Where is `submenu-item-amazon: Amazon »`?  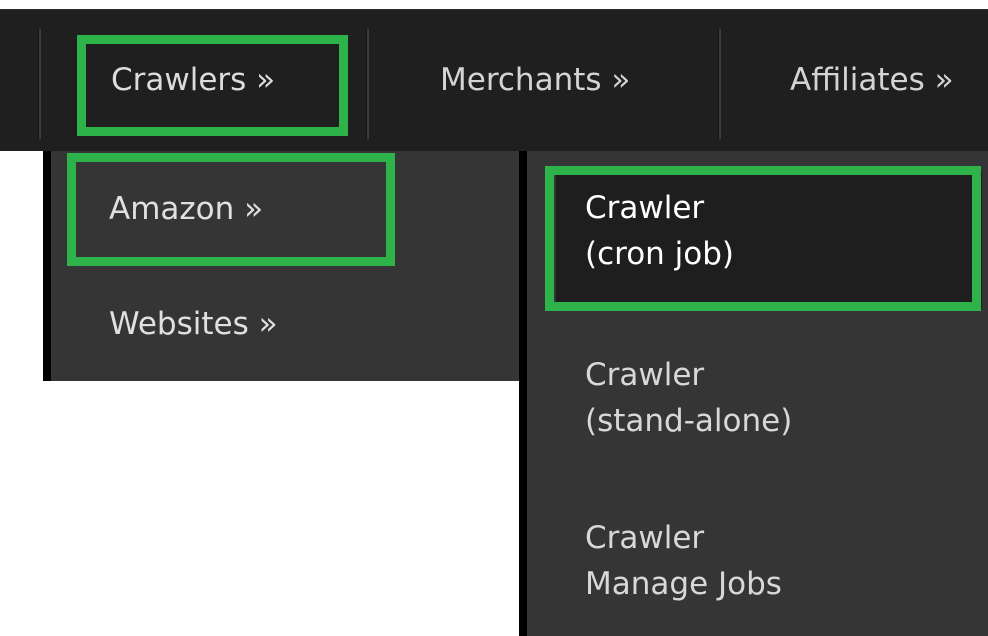 submenu-item-amazon: Amazon » is located at coordinates (186, 209).